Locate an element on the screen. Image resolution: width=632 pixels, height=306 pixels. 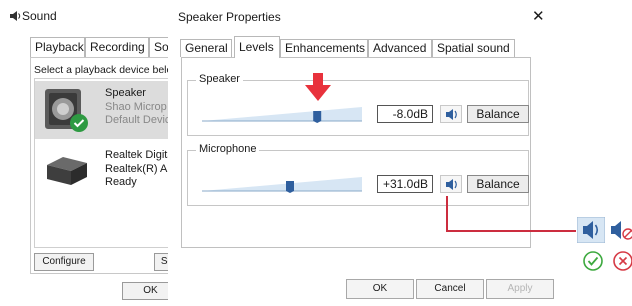
sound-window-title: Sound is located at coordinates (39, 16).